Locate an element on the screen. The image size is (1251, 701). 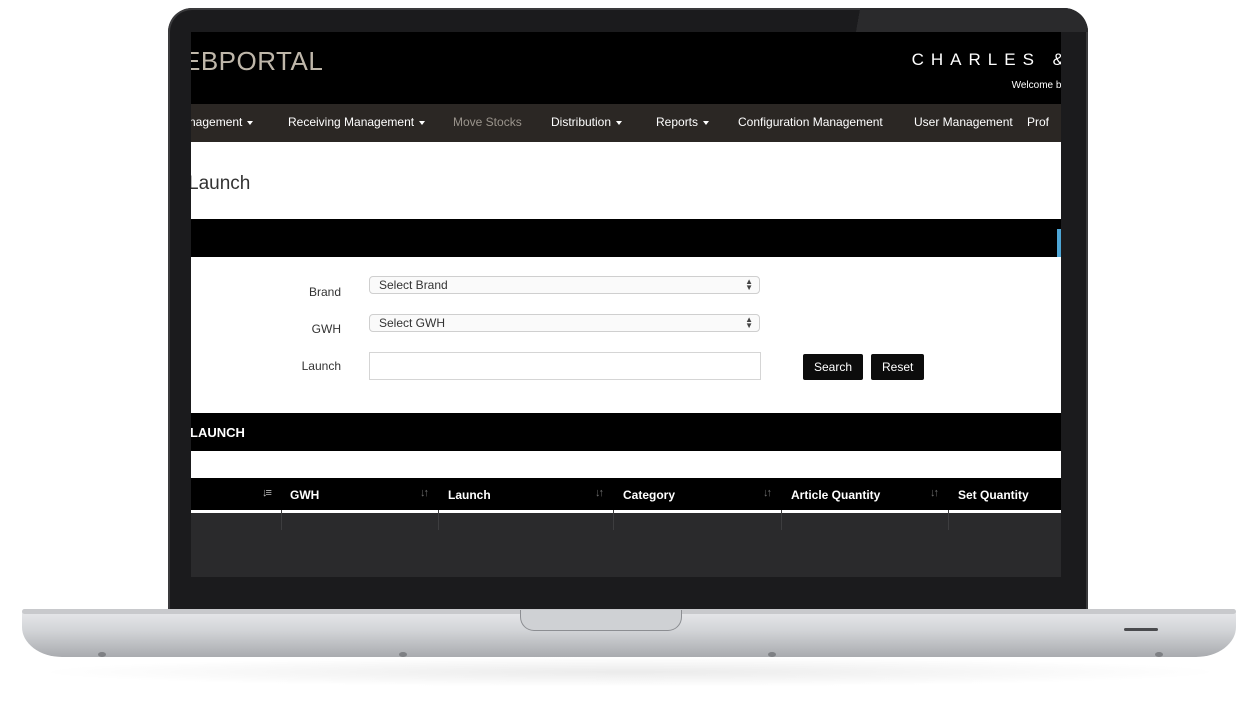
nav-item-label: User Management is located at coordinates (963, 122).